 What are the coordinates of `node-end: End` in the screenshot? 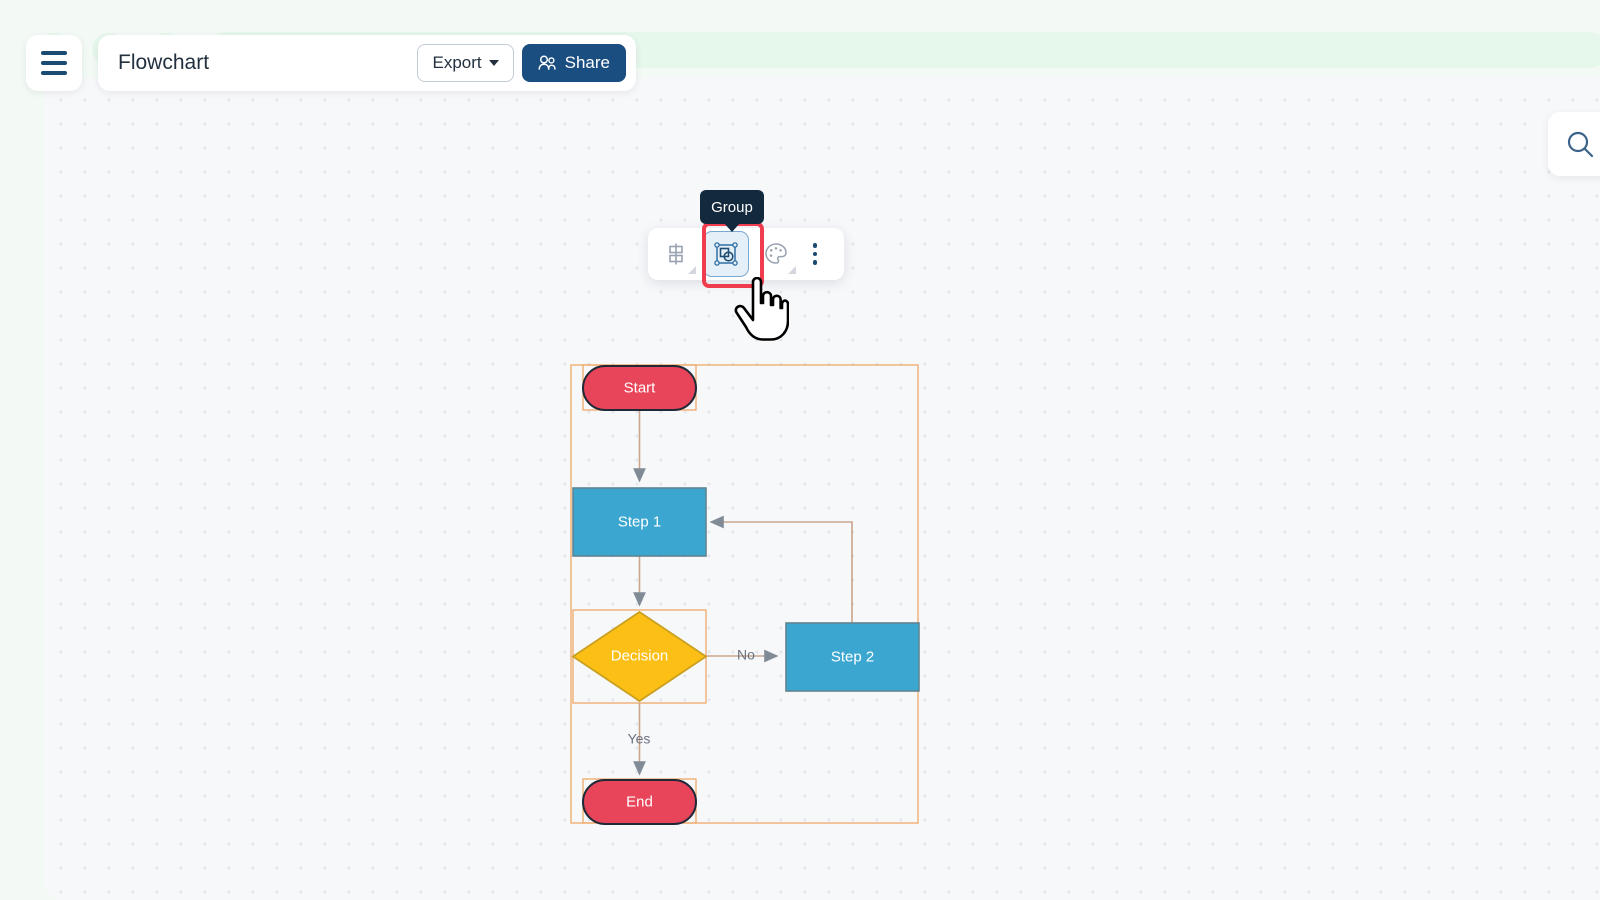 It's located at (639, 802).